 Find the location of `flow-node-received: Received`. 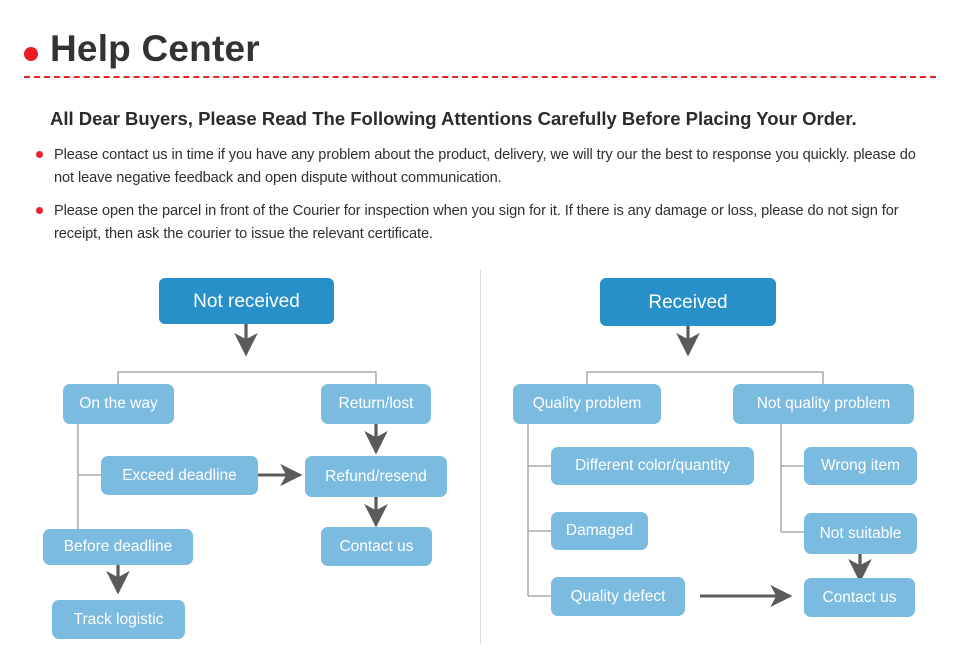

flow-node-received: Received is located at coordinates (688, 302).